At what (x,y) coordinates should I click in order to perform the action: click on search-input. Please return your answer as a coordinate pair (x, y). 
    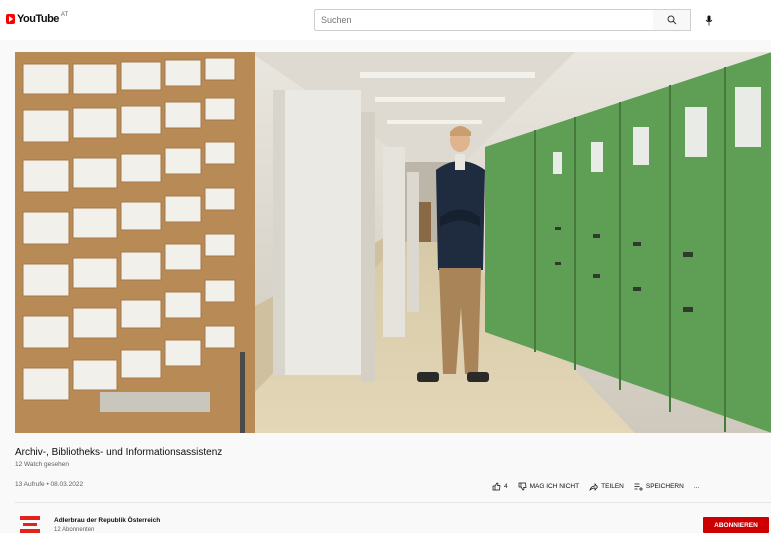
    Looking at the image, I should click on (484, 20).